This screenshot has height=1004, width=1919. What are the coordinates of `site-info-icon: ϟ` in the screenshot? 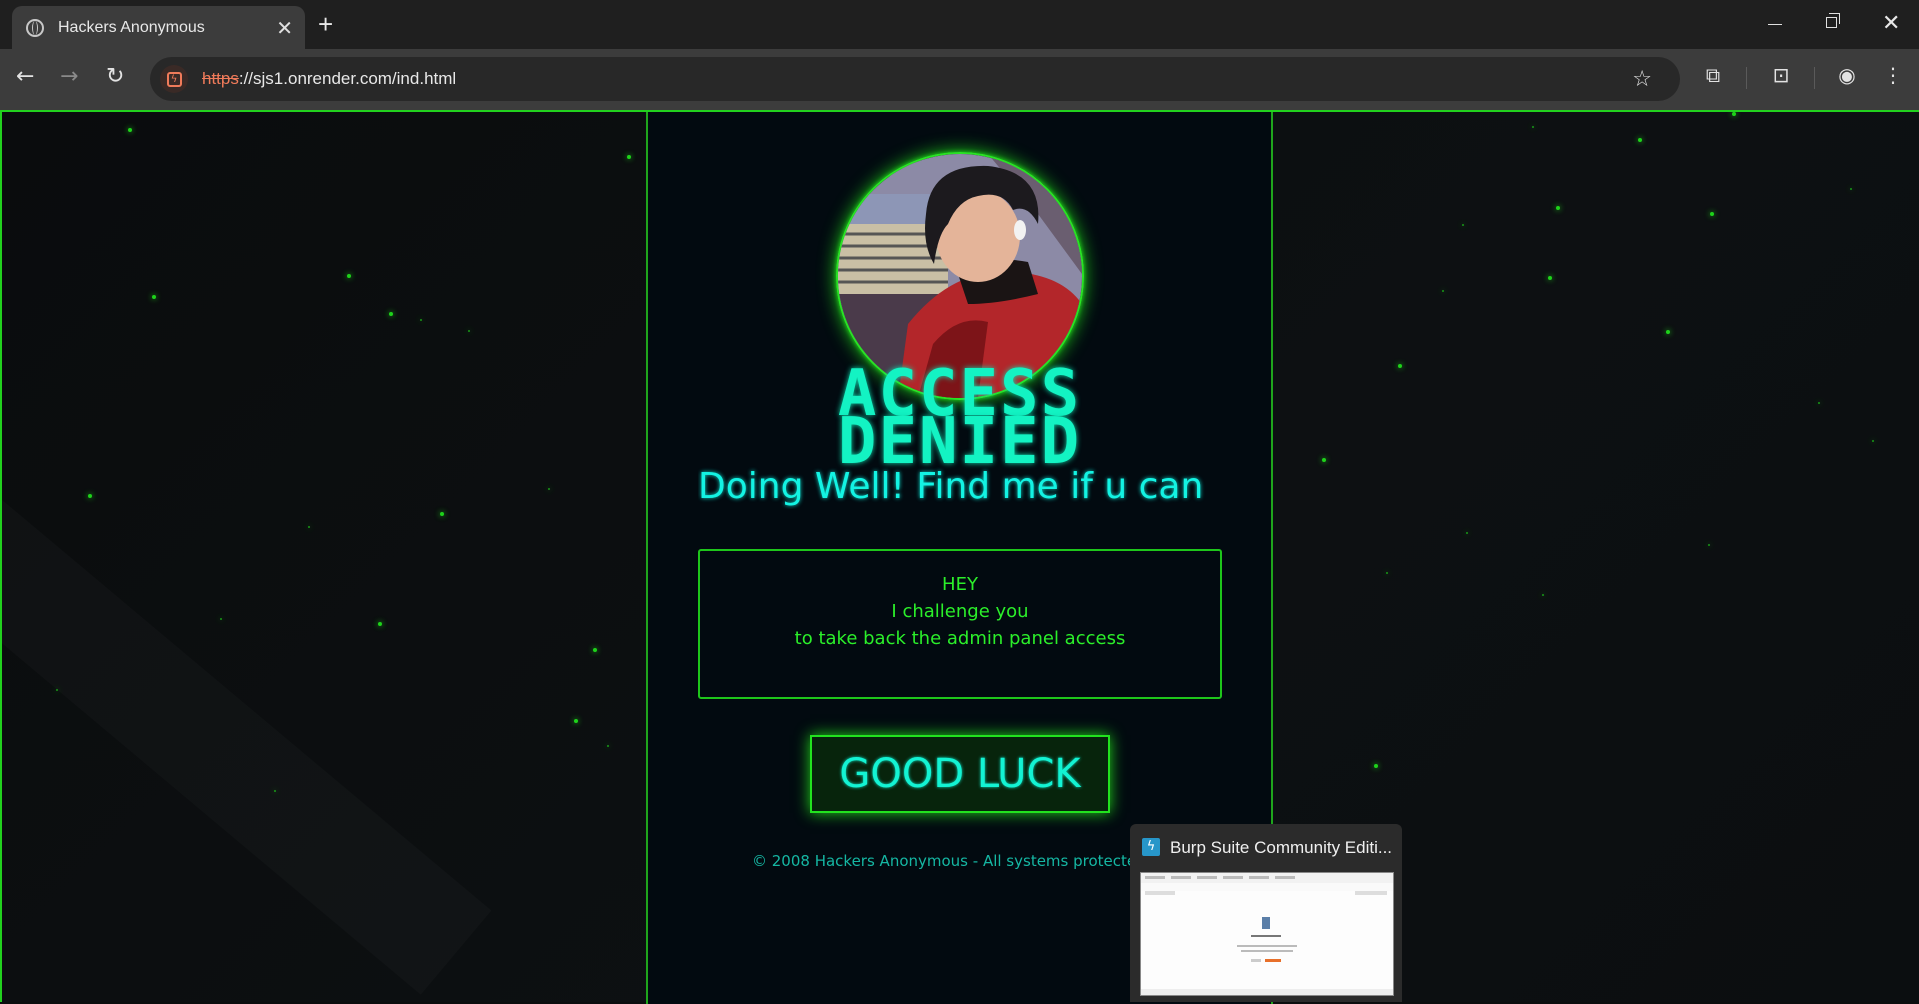 It's located at (174, 79).